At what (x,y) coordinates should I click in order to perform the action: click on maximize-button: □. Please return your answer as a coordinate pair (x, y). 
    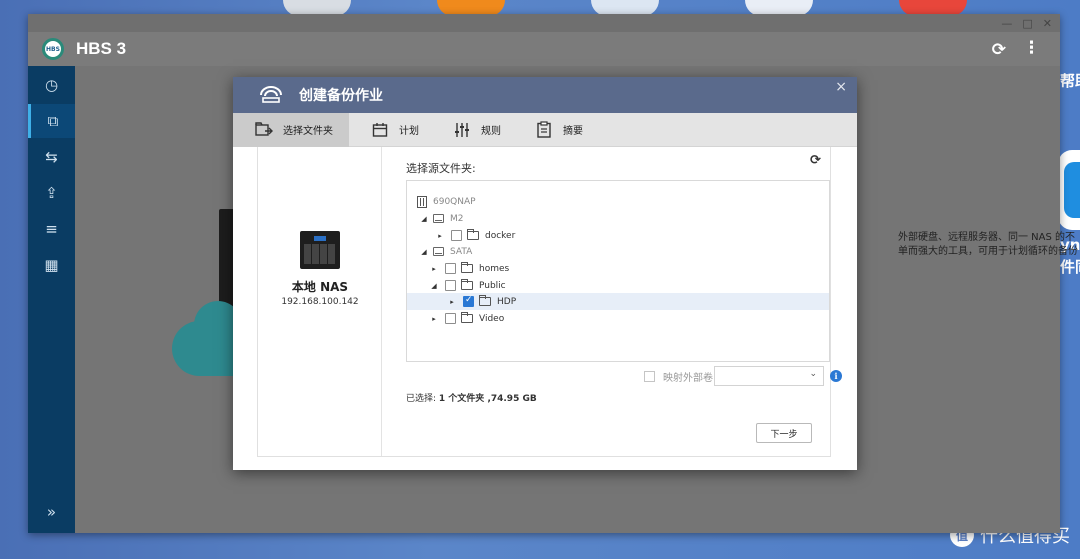
    Looking at the image, I should click on (1027, 23).